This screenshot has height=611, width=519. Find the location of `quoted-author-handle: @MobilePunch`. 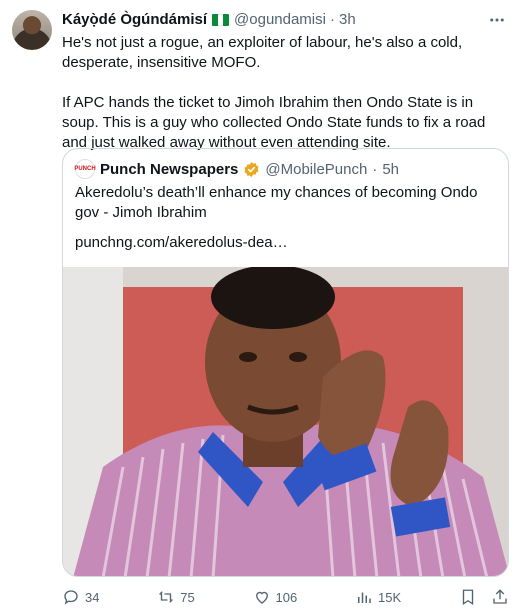

quoted-author-handle: @MobilePunch is located at coordinates (316, 169).